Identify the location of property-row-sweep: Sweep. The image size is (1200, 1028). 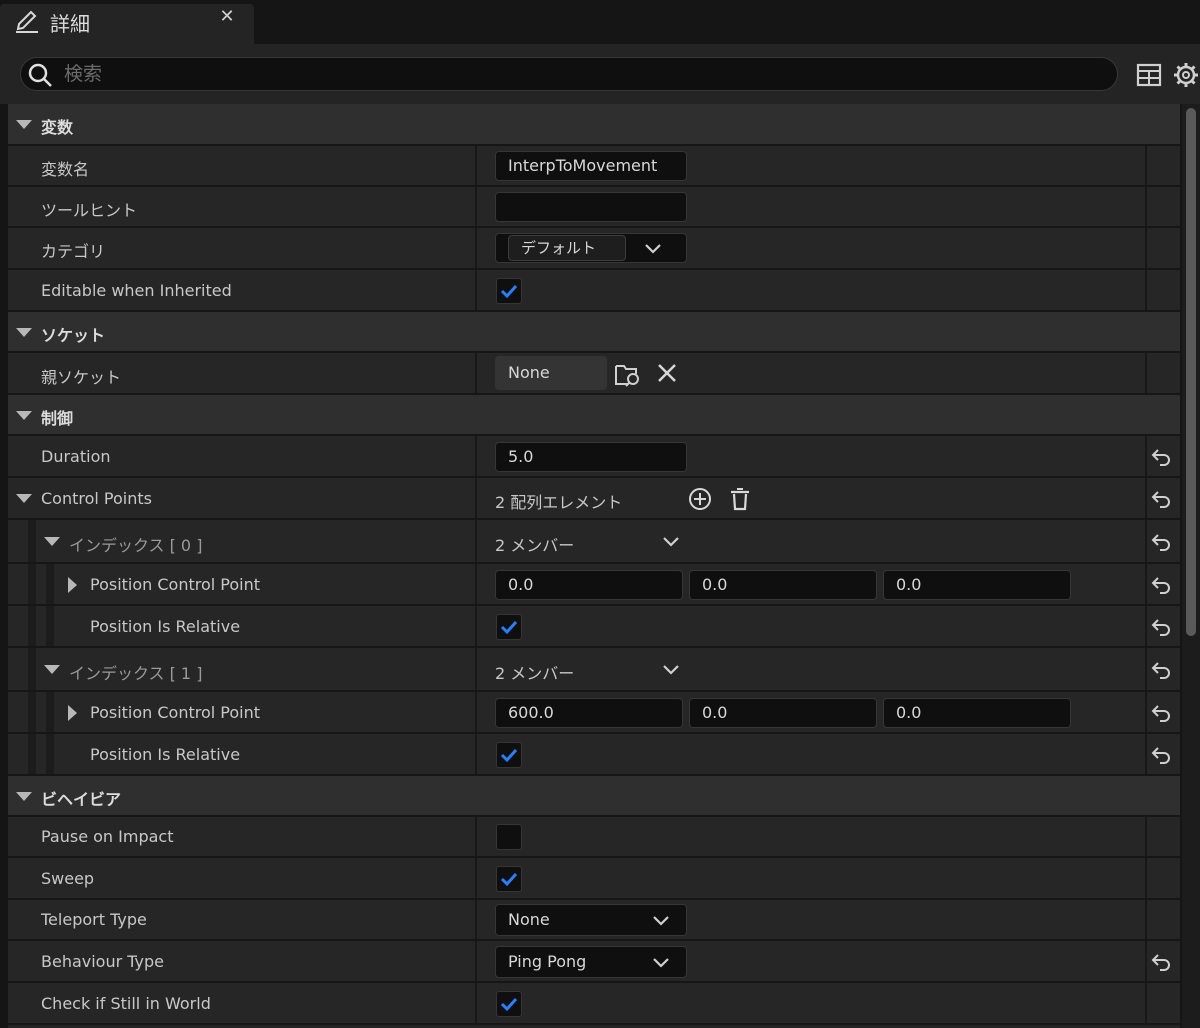
(594, 879).